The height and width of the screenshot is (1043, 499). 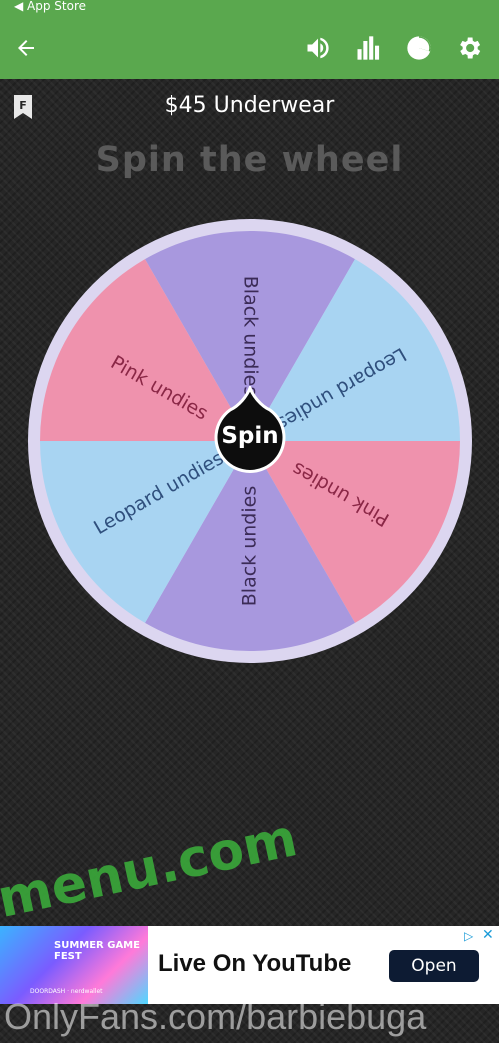 What do you see at coordinates (488, 935) in the screenshot?
I see `ad-close-icon: ✕` at bounding box center [488, 935].